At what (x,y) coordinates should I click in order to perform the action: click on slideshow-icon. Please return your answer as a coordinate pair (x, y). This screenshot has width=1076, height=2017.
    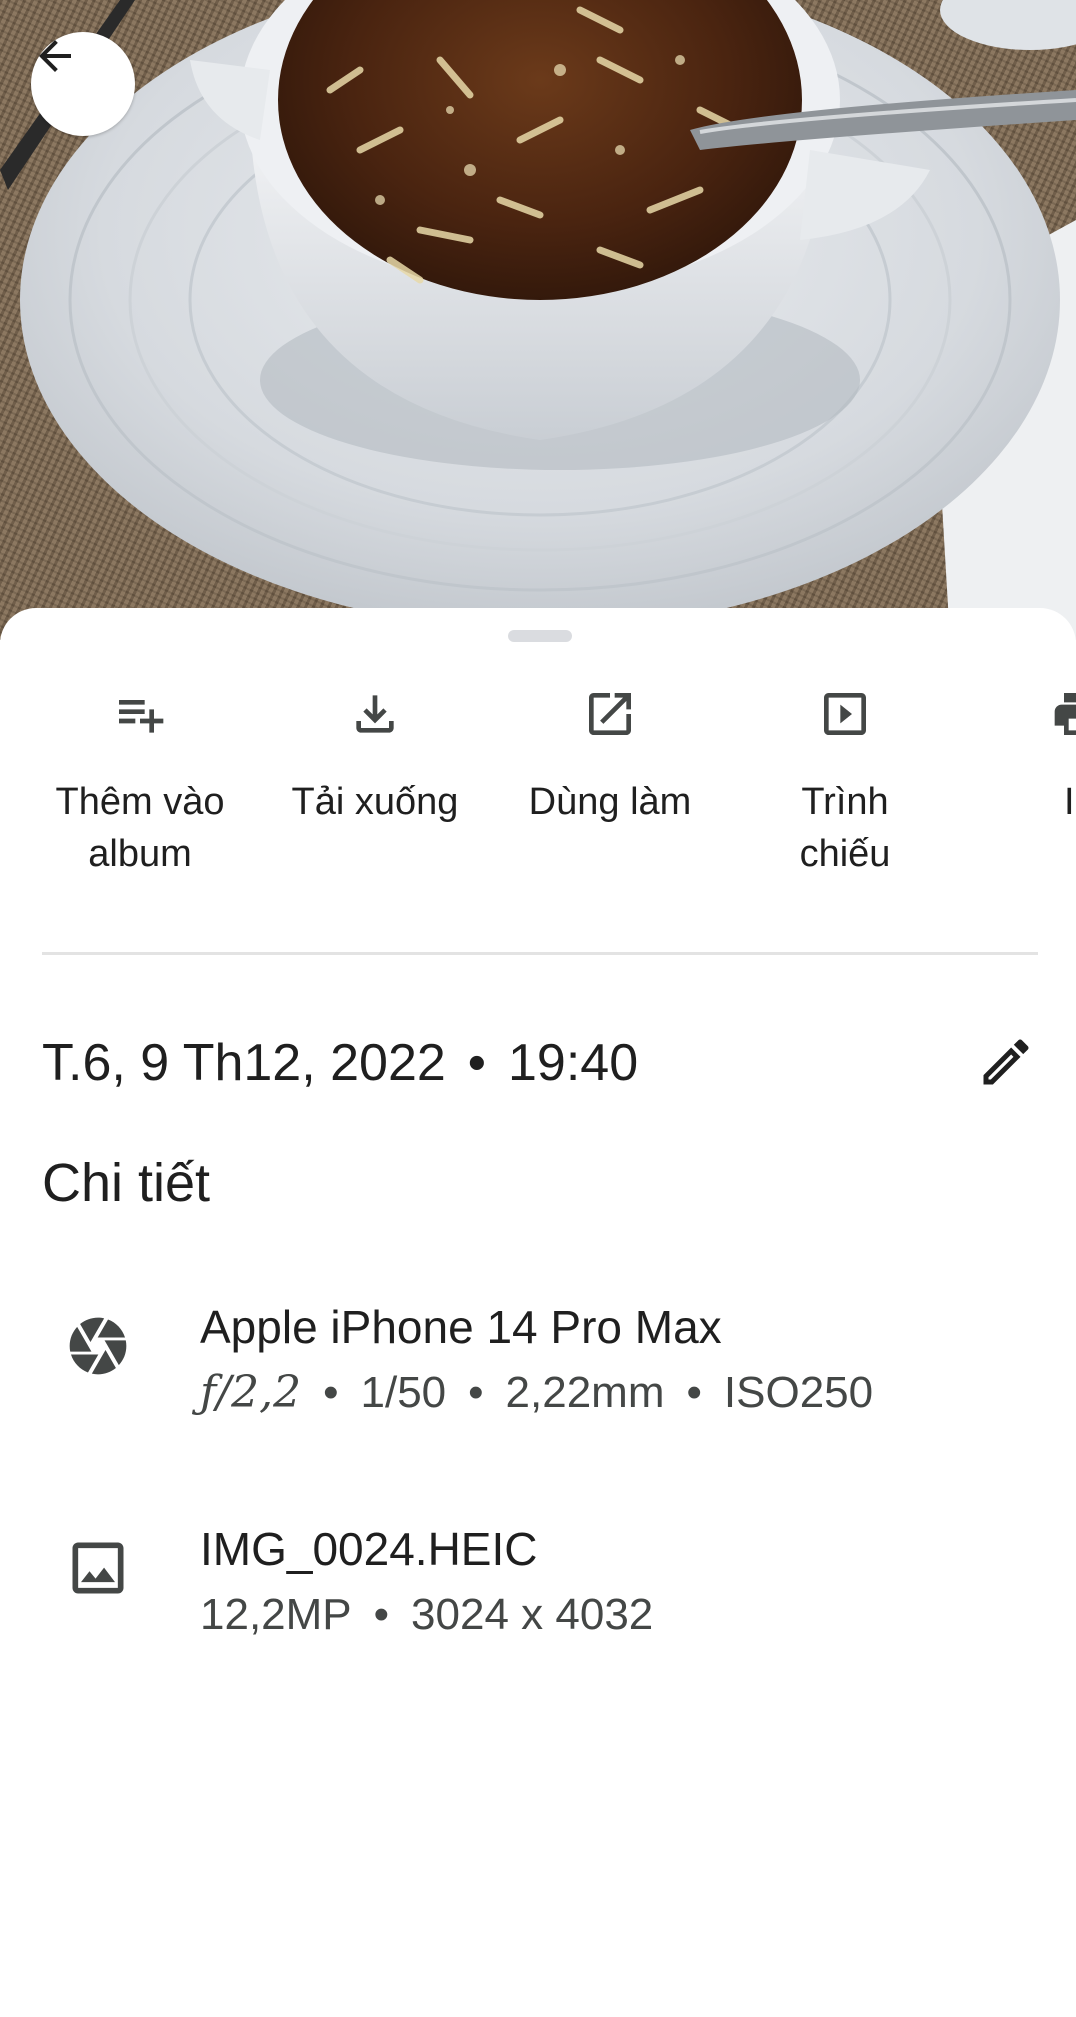
    Looking at the image, I should click on (845, 714).